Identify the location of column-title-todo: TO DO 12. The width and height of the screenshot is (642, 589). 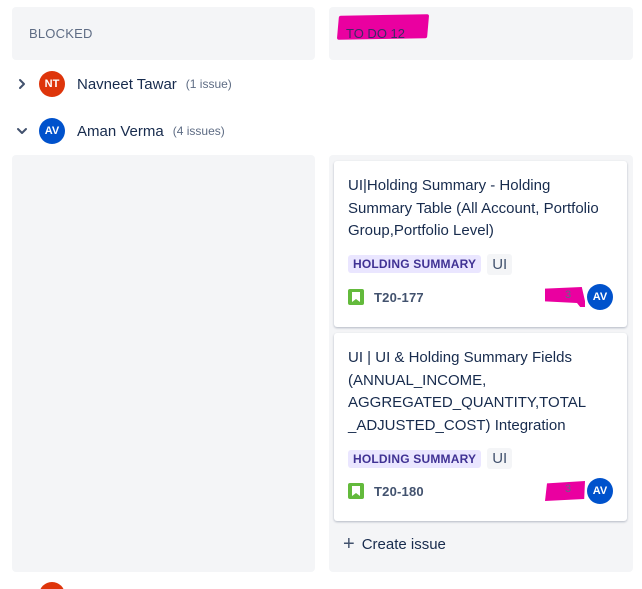
(376, 33).